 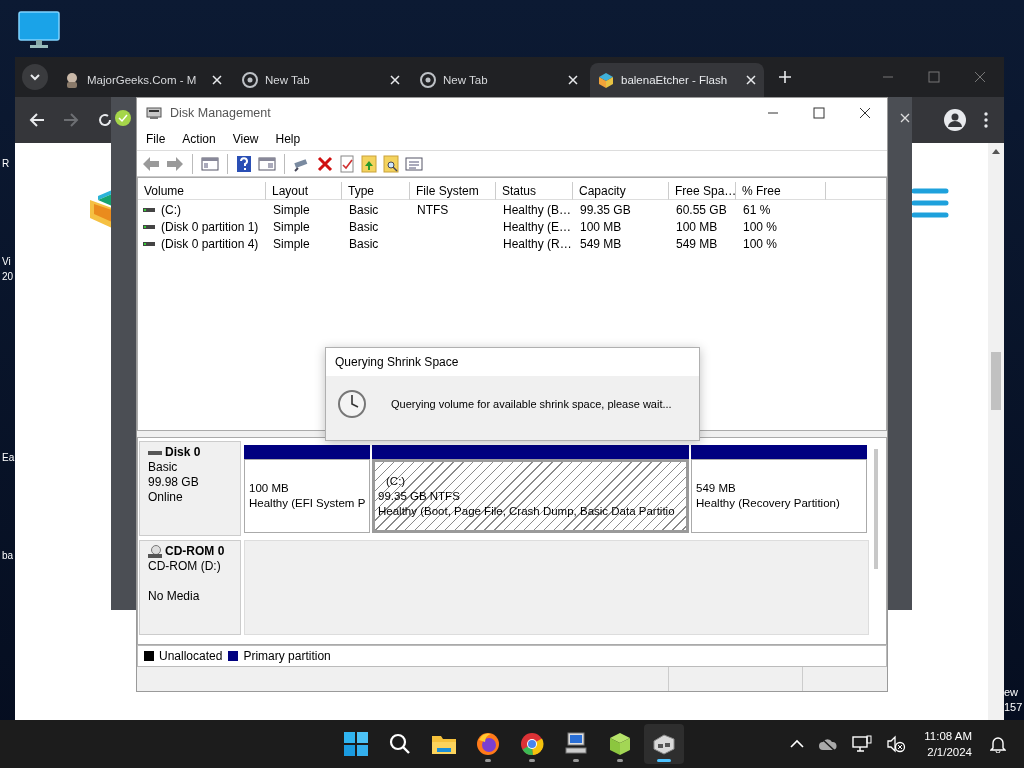 I want to click on disk-status: Online, so click(x=166, y=497).